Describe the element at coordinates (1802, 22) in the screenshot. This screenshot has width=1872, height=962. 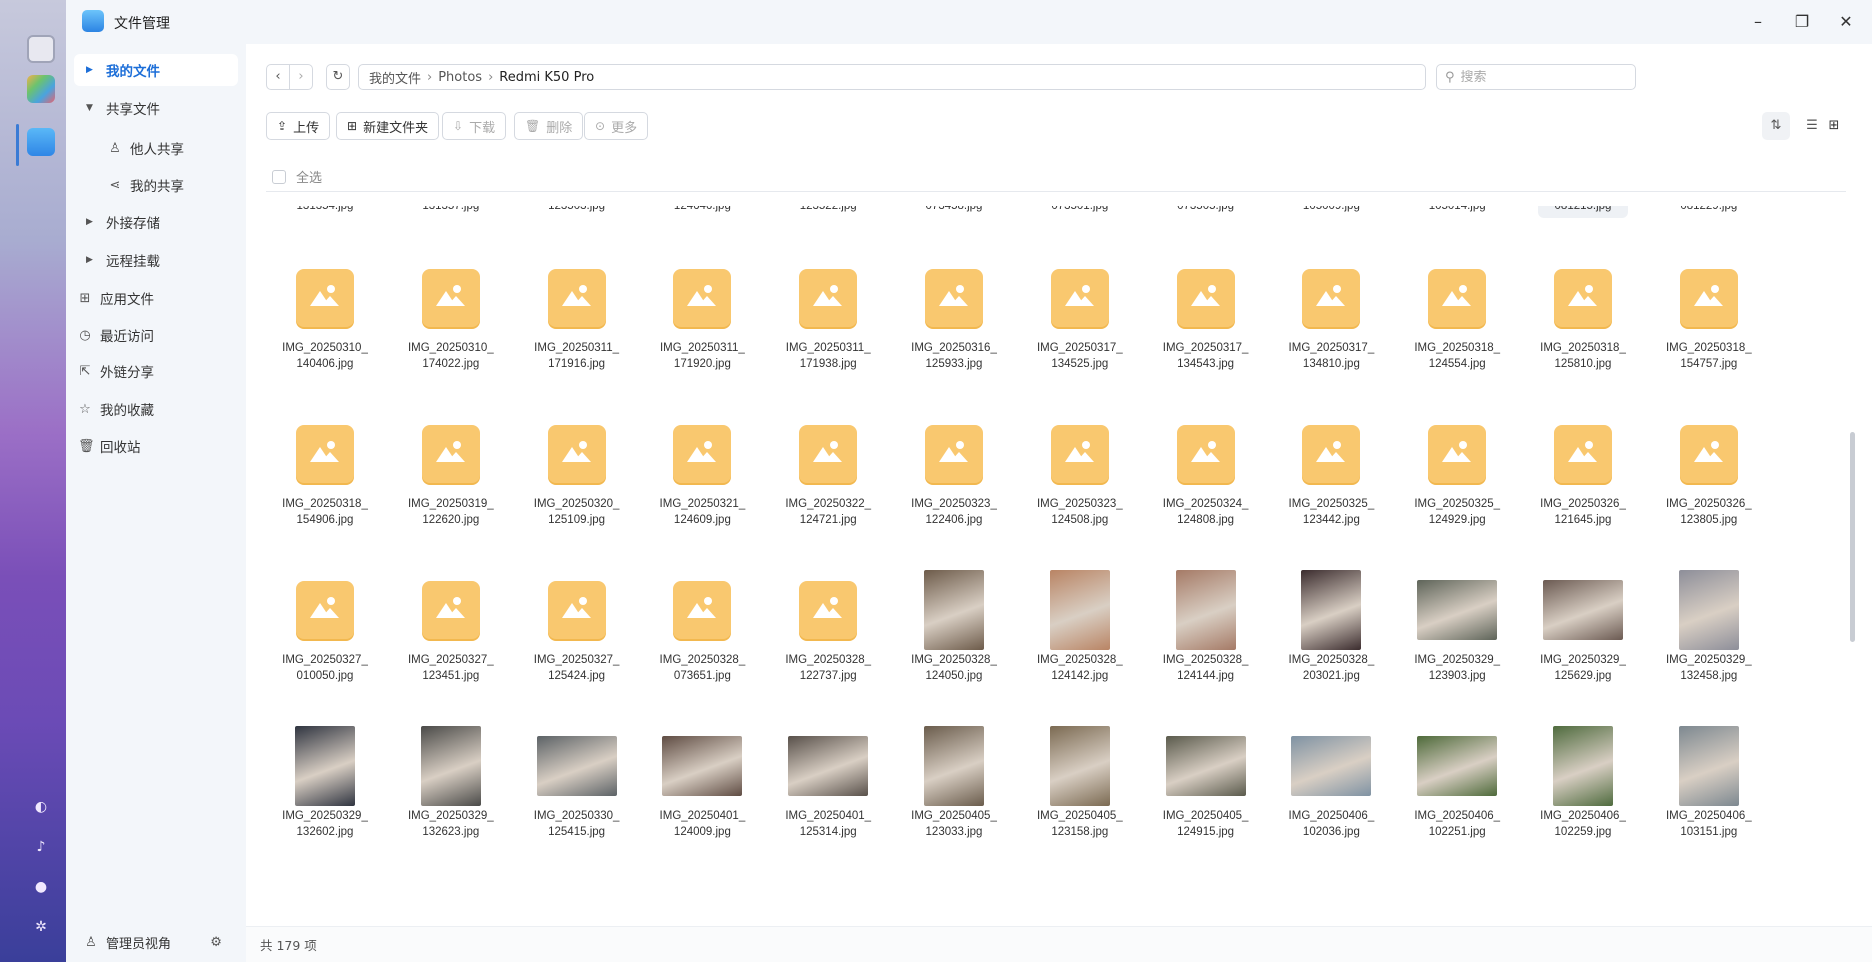
I see `maximize-button: ❐` at that location.